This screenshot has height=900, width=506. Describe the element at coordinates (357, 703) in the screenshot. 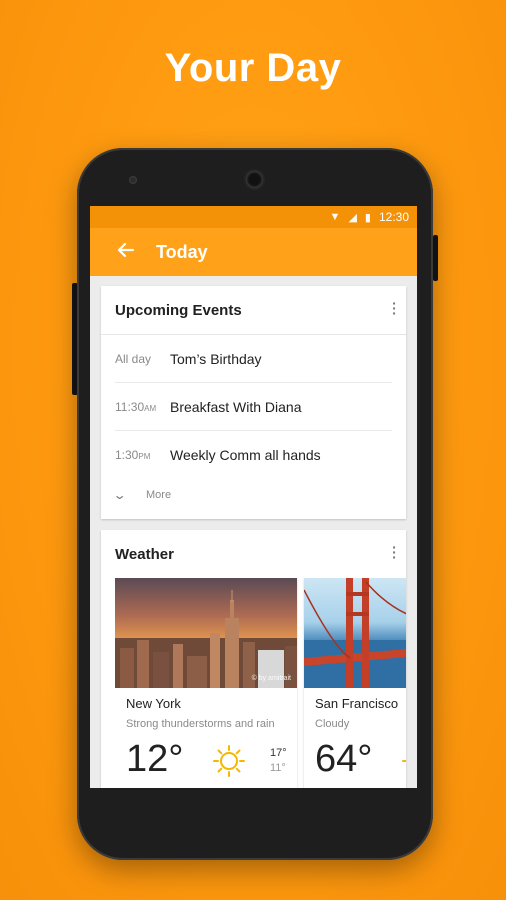

I see `city-name: San Francisco` at that location.